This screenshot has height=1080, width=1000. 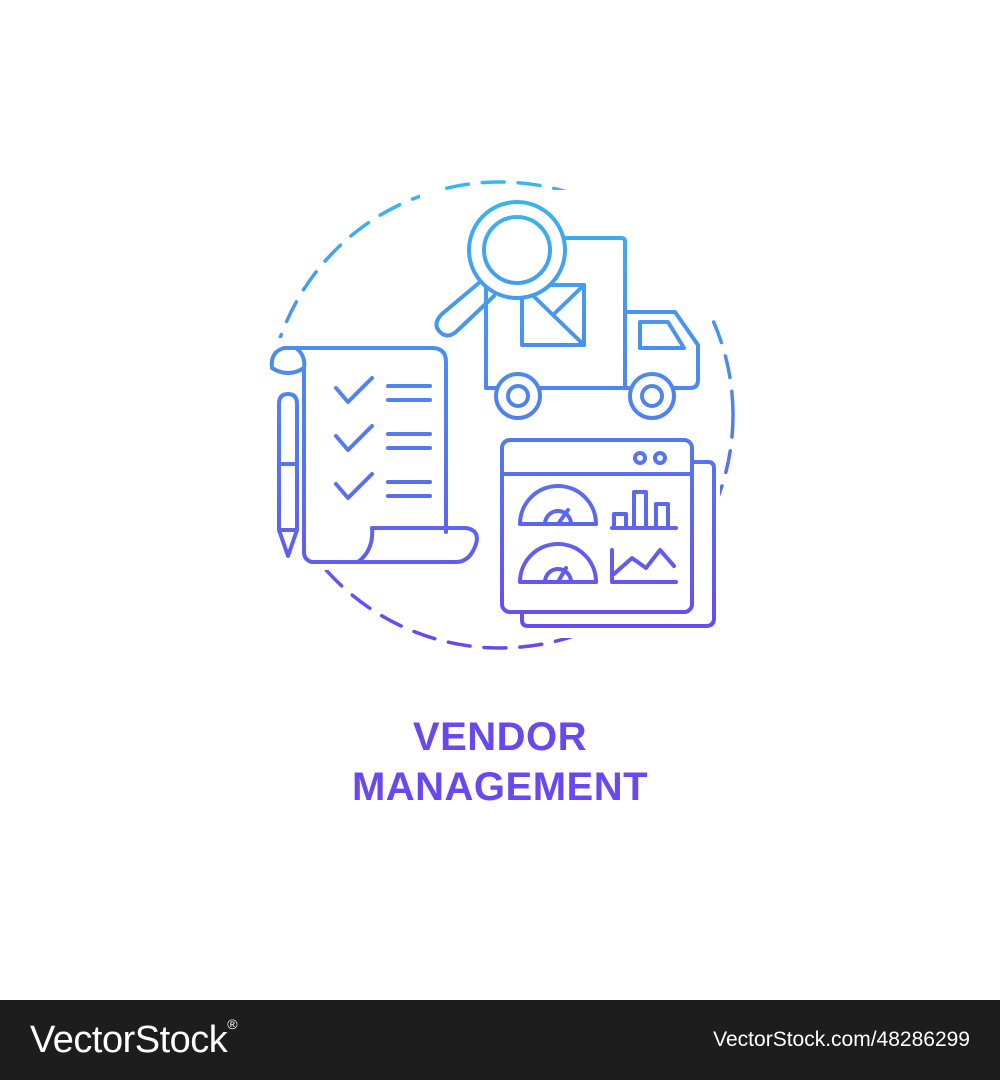 I want to click on watermark-bar: VectorStock® VectorStock.com/48286299, so click(x=500, y=1040).